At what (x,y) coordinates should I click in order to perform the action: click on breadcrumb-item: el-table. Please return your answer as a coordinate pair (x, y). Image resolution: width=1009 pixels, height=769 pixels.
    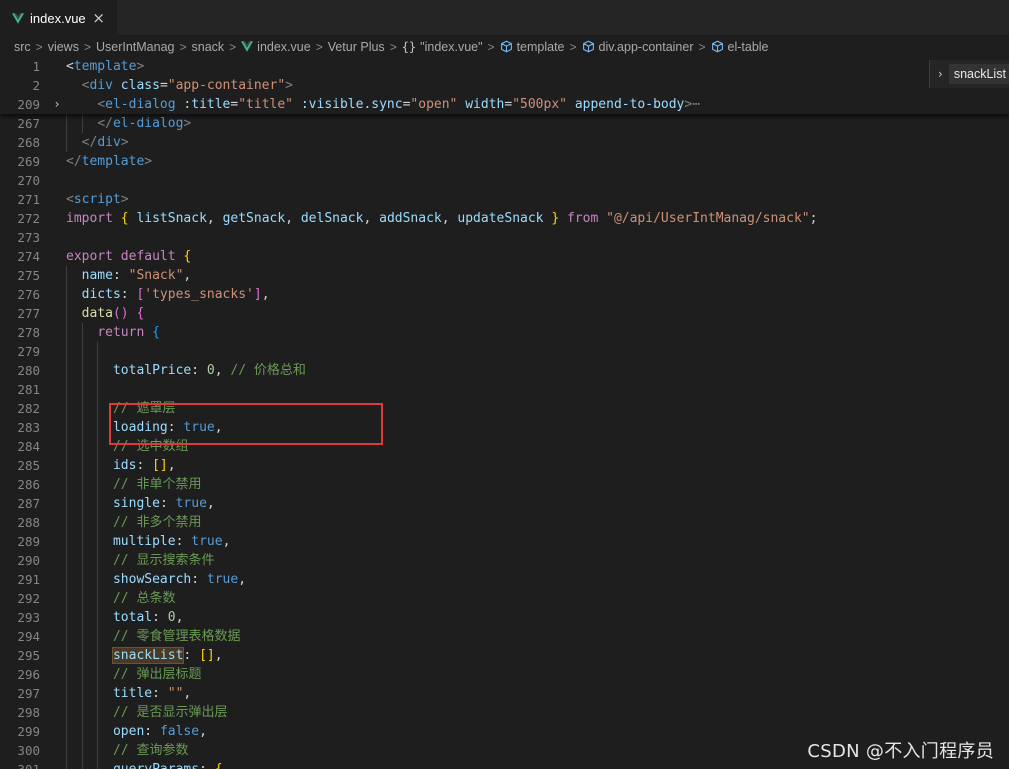
    Looking at the image, I should click on (748, 47).